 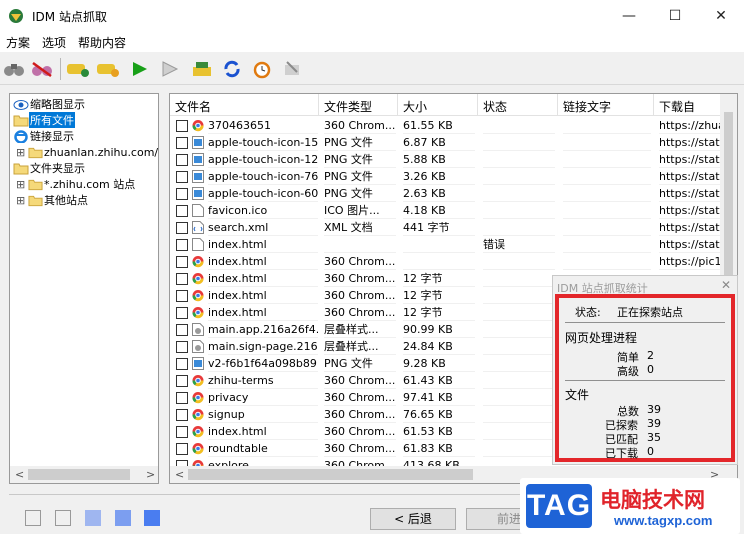 I want to click on menu-bar: 方案 选项 帮助内容, so click(x=372, y=42).